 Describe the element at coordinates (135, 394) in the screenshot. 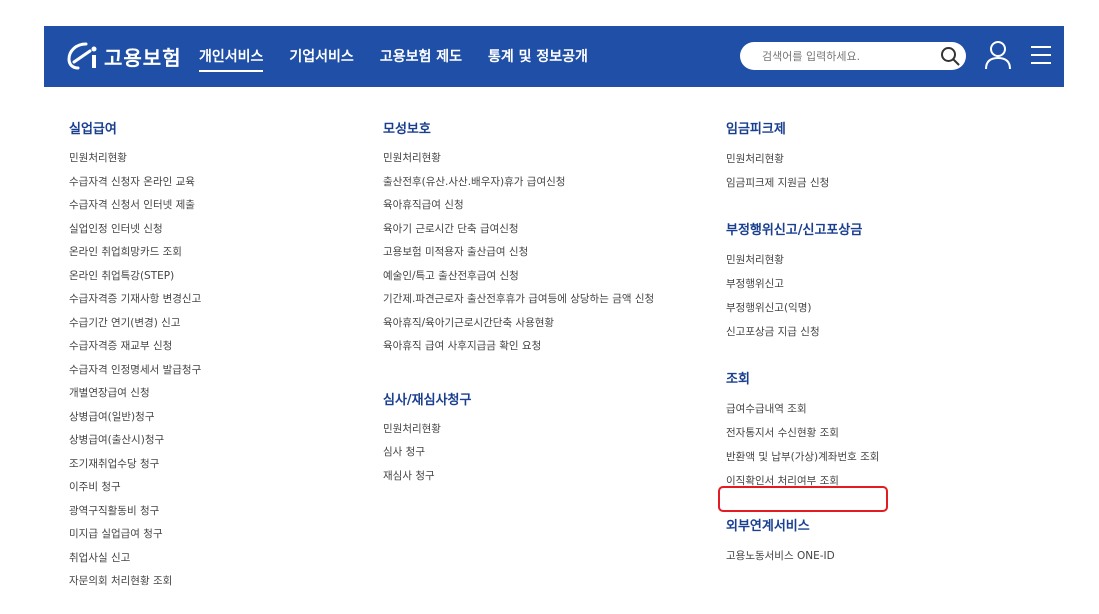

I see `menu-link: 개별연장급여 신청` at that location.